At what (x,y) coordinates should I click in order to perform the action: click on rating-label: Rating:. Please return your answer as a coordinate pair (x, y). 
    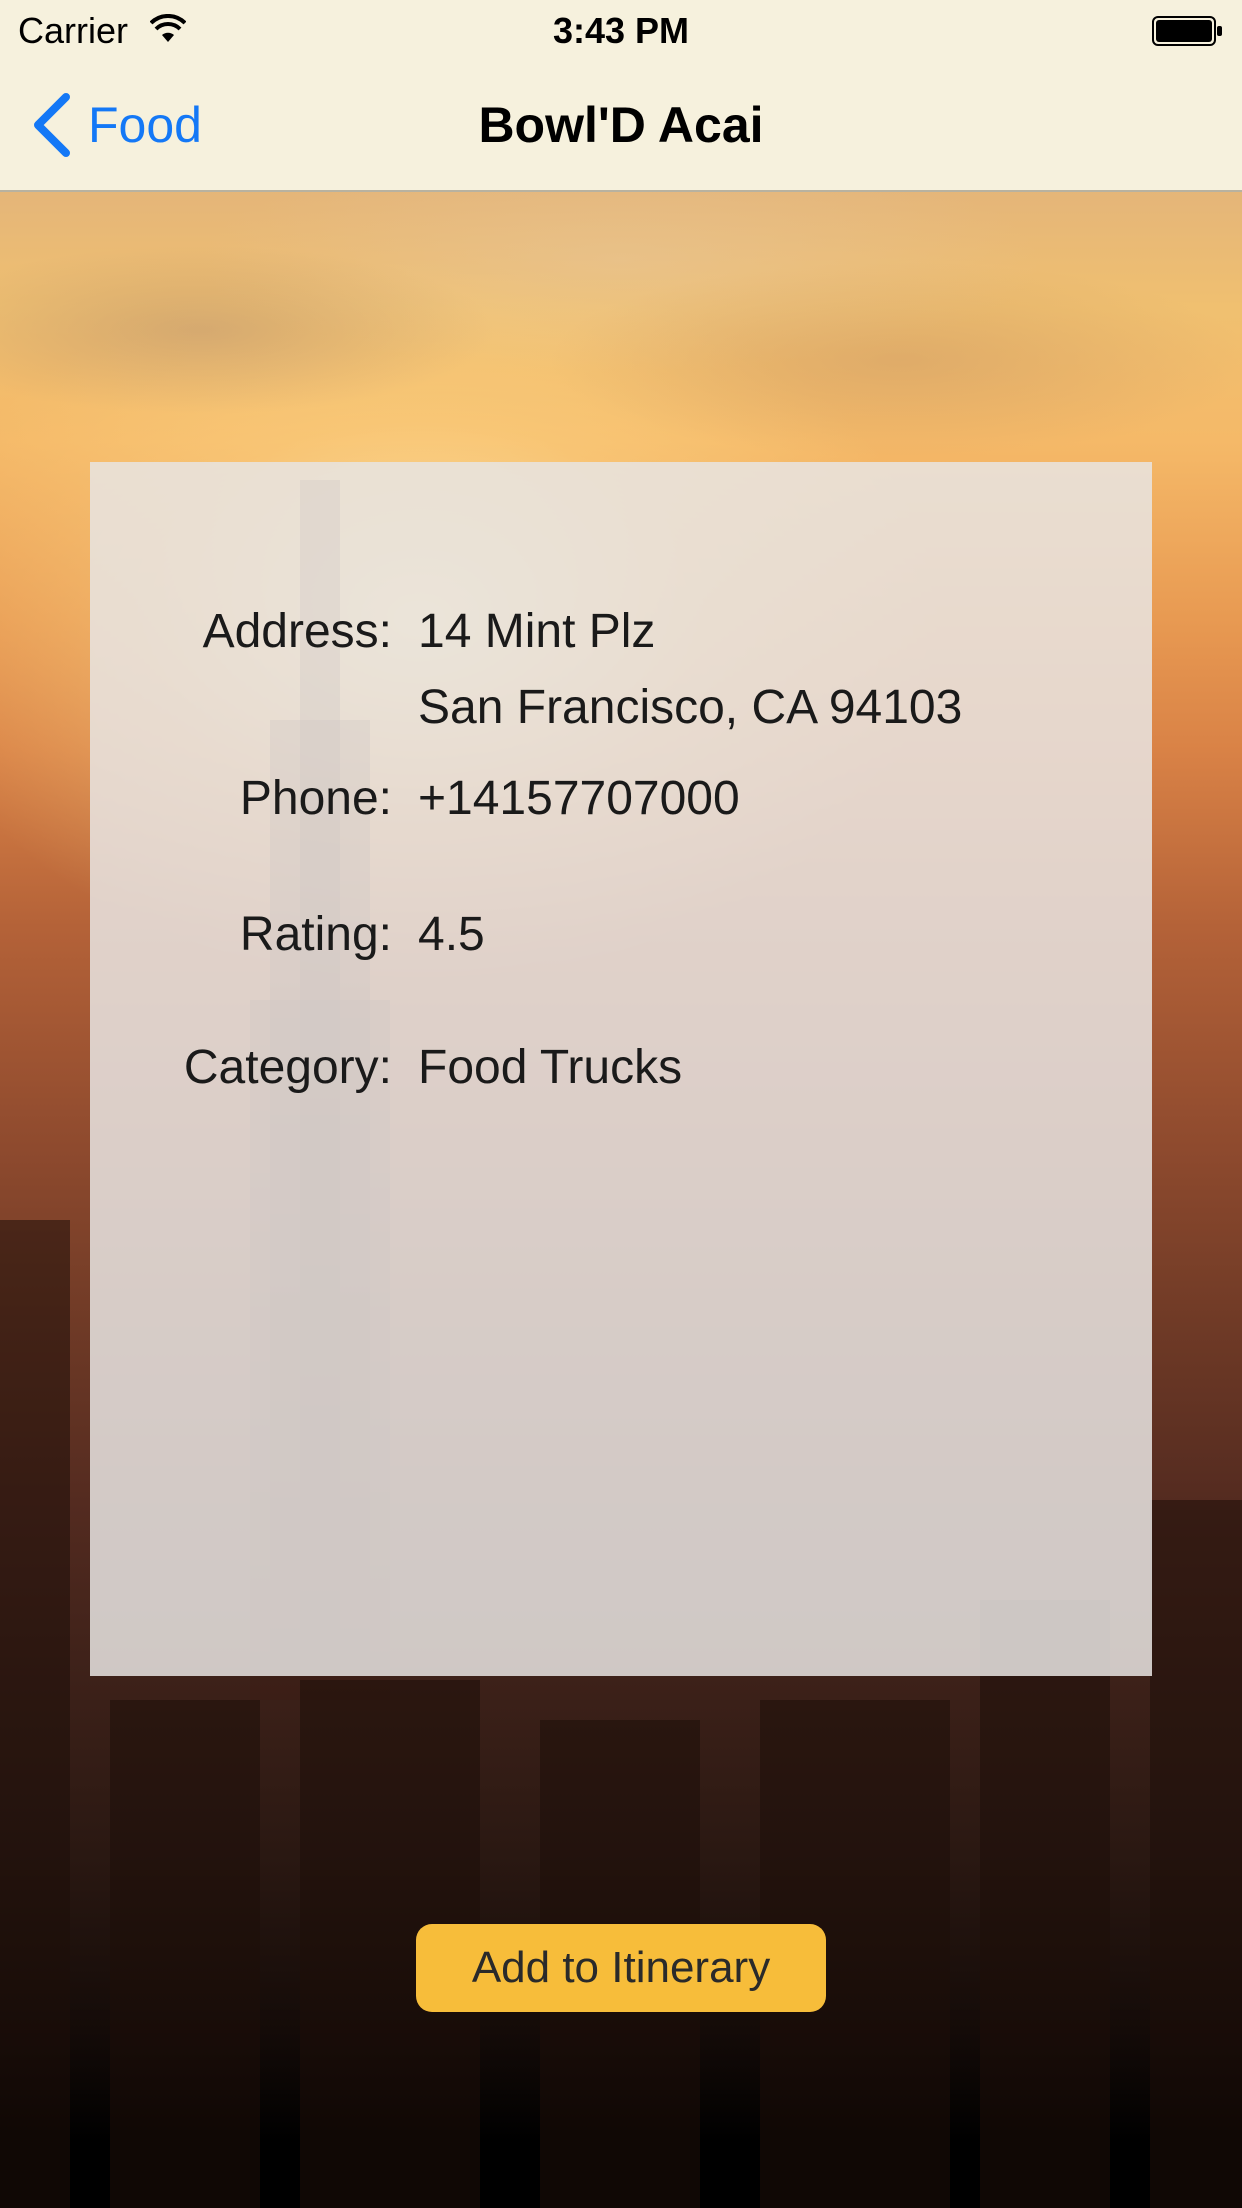
    Looking at the image, I should click on (315, 934).